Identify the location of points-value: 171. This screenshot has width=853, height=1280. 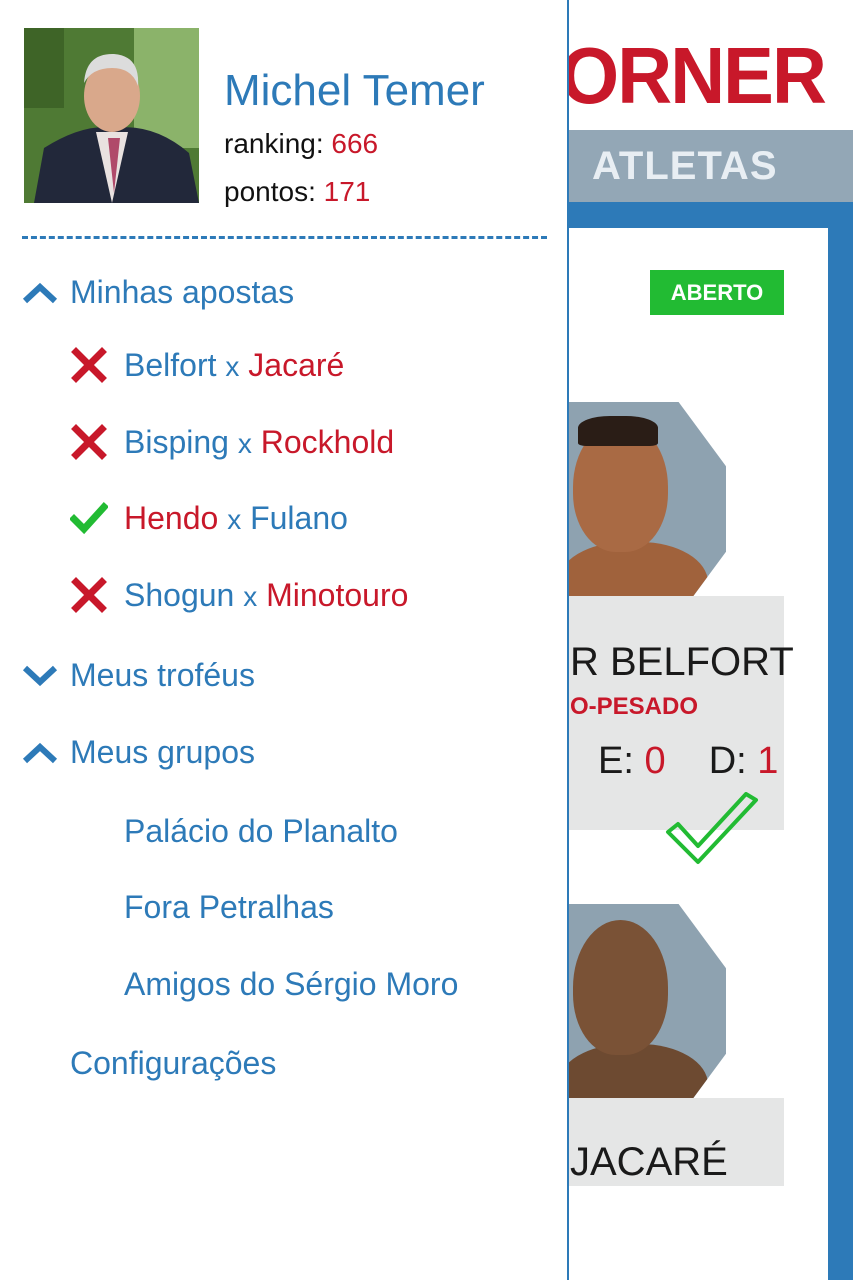
(347, 191).